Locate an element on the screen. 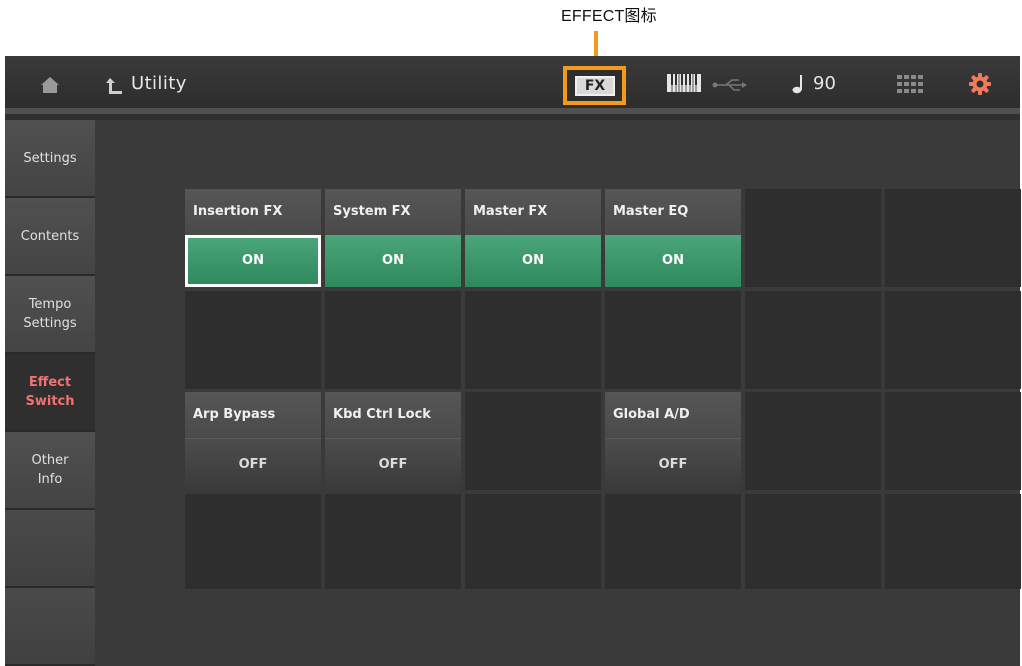  system-fx-switch: System FX ON is located at coordinates (393, 238).